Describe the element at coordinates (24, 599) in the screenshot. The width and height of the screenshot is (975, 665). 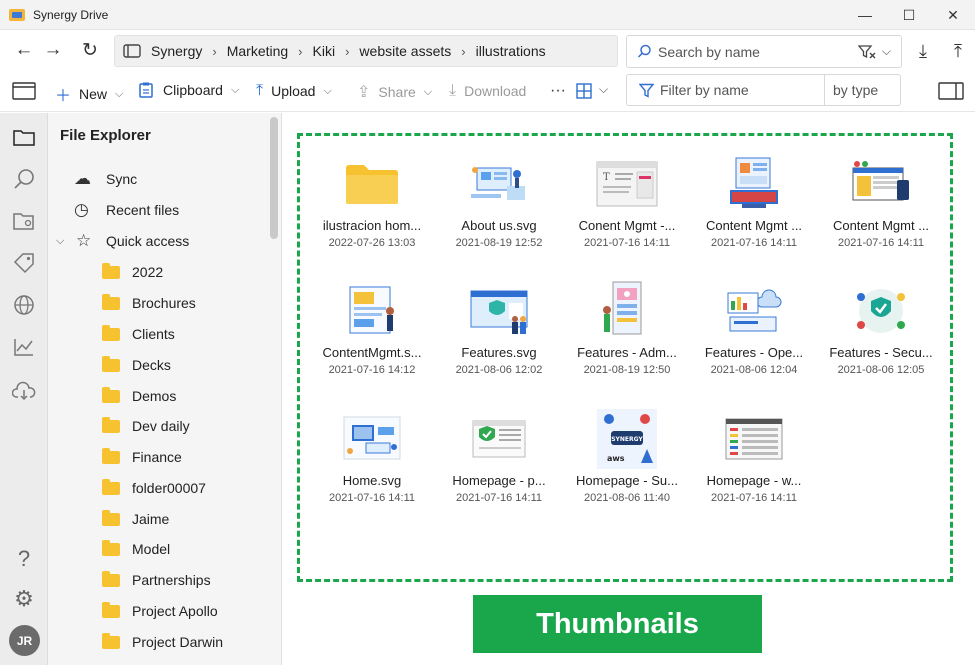
I see `settings-gear-icon: ⚙` at that location.